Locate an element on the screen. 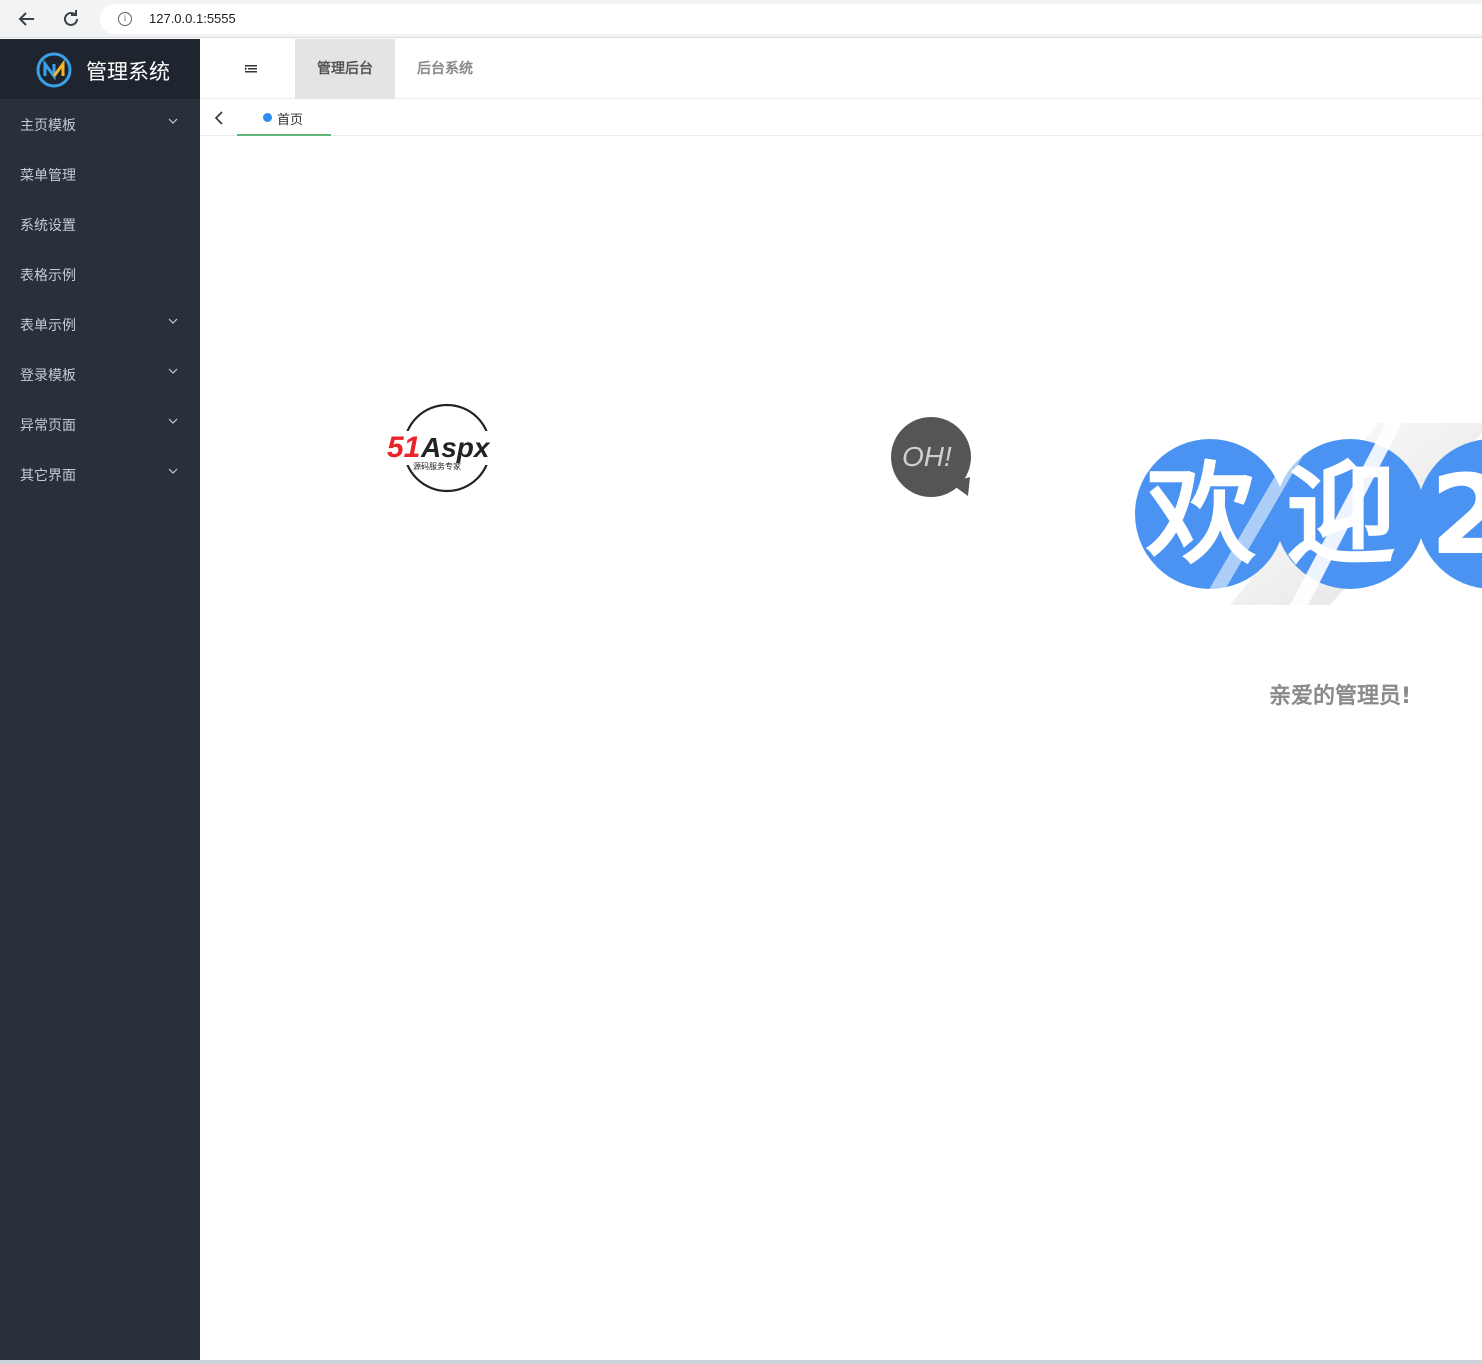  url-text: 127.0.0.1:5555 is located at coordinates (192, 18).